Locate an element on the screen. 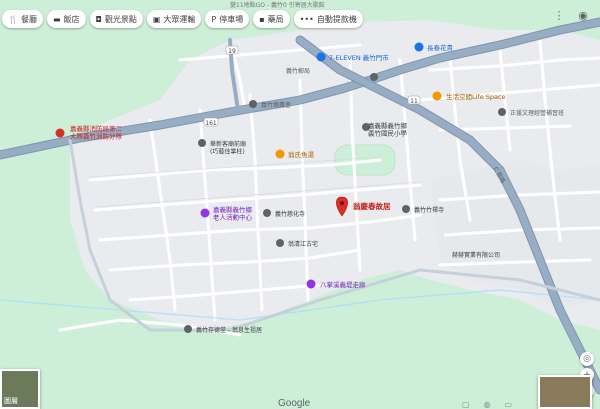  location-icon: ◎ is located at coordinates (587, 359).